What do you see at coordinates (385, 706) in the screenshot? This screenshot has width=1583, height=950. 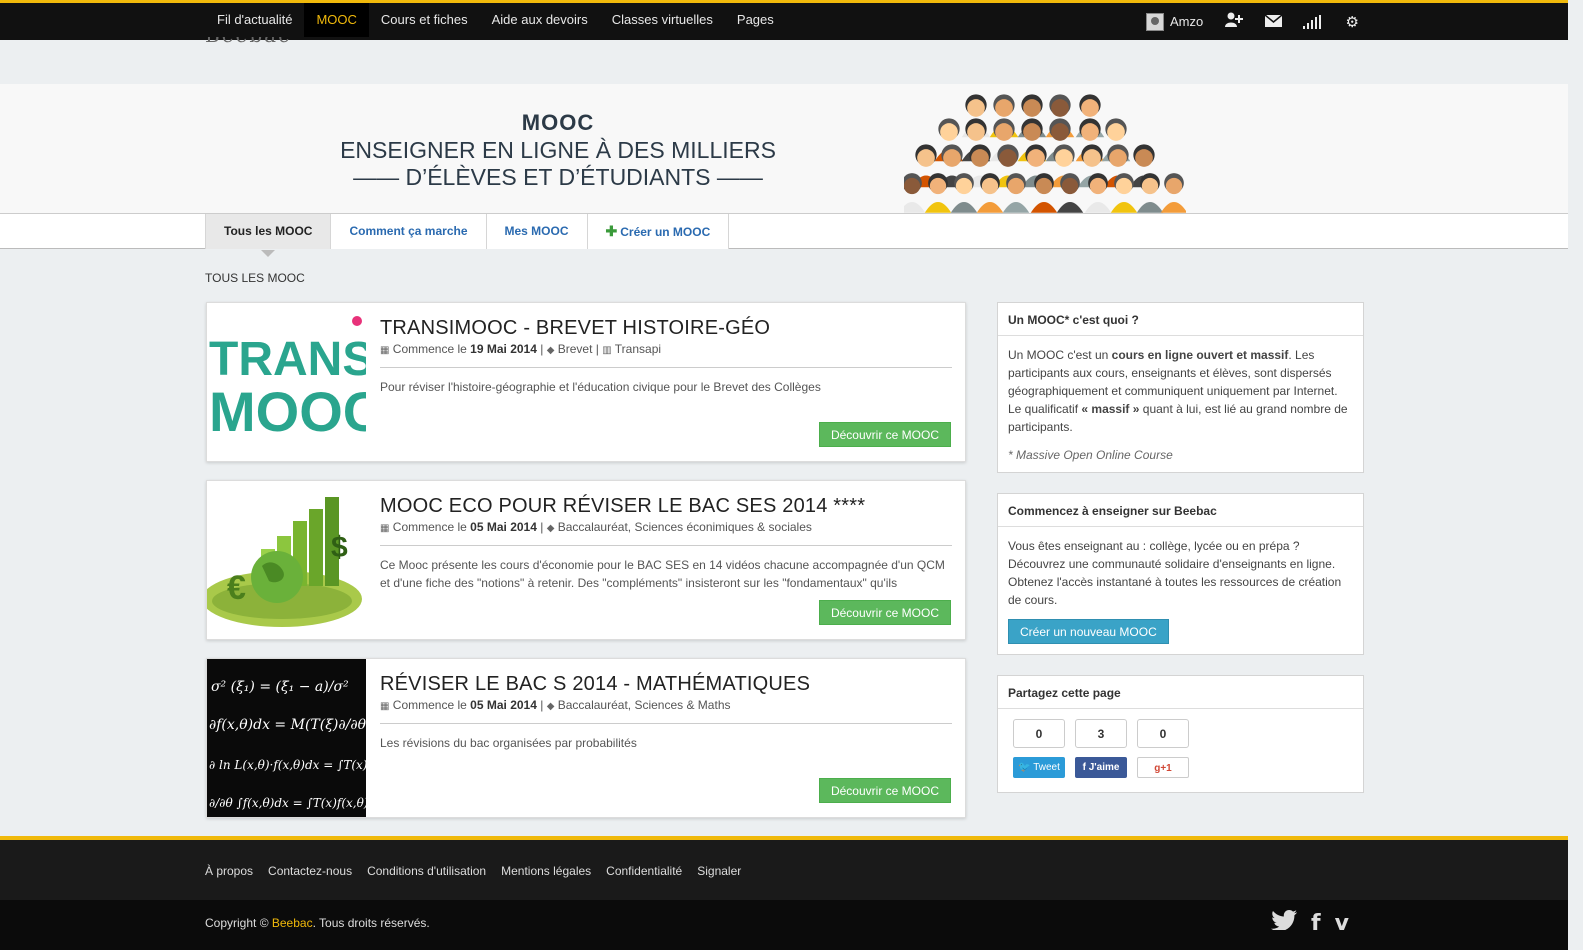 I see `calendar-icon: ▦` at bounding box center [385, 706].